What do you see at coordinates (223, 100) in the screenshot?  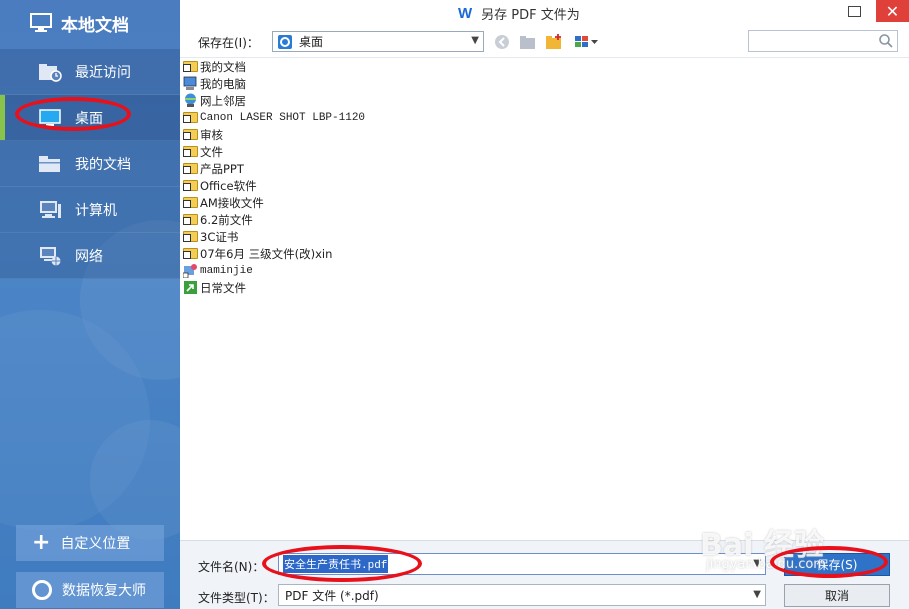 I see `file-name: 网上邻居` at bounding box center [223, 100].